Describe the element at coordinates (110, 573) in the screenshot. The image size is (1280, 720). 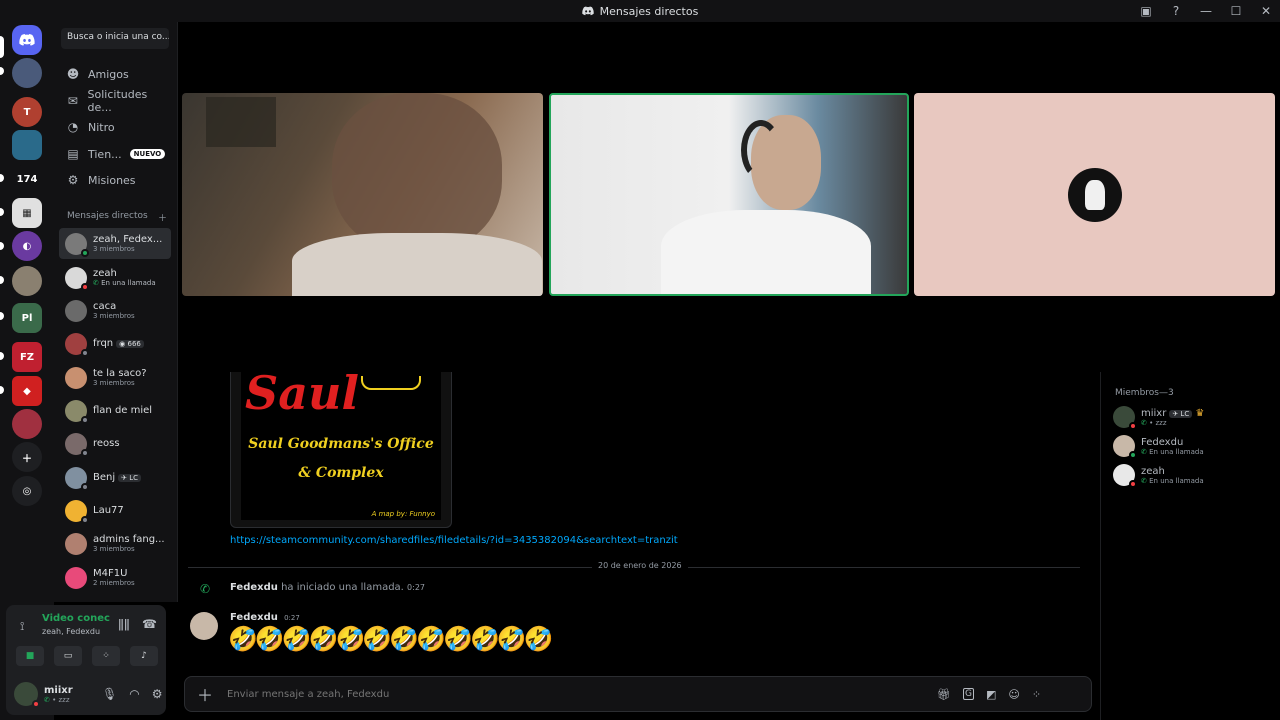
I see `dm-name: M4F1U` at that location.